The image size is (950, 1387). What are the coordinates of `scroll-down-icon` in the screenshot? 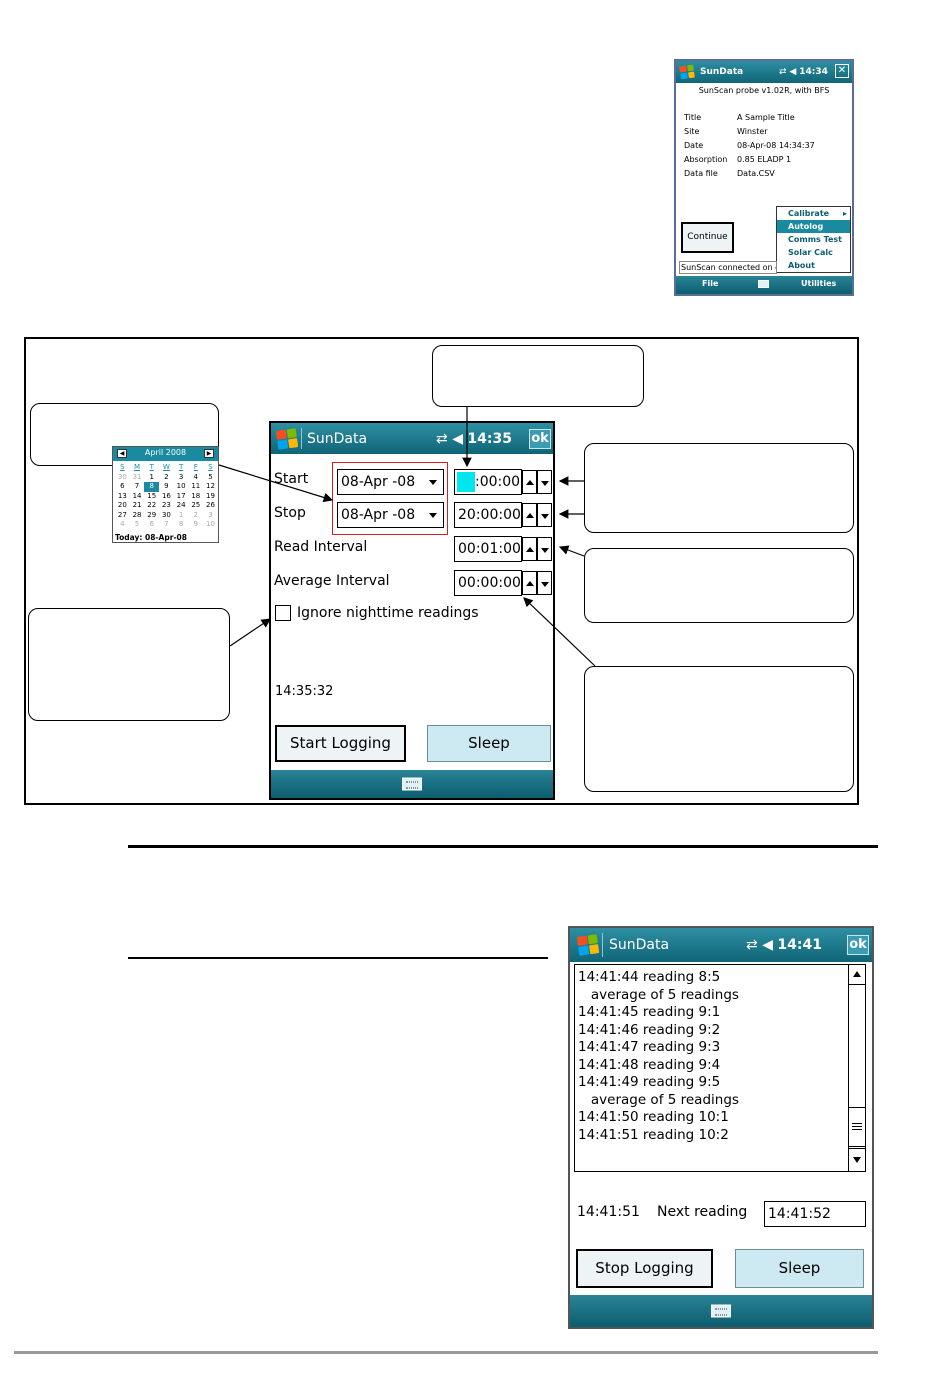 It's located at (857, 1159).